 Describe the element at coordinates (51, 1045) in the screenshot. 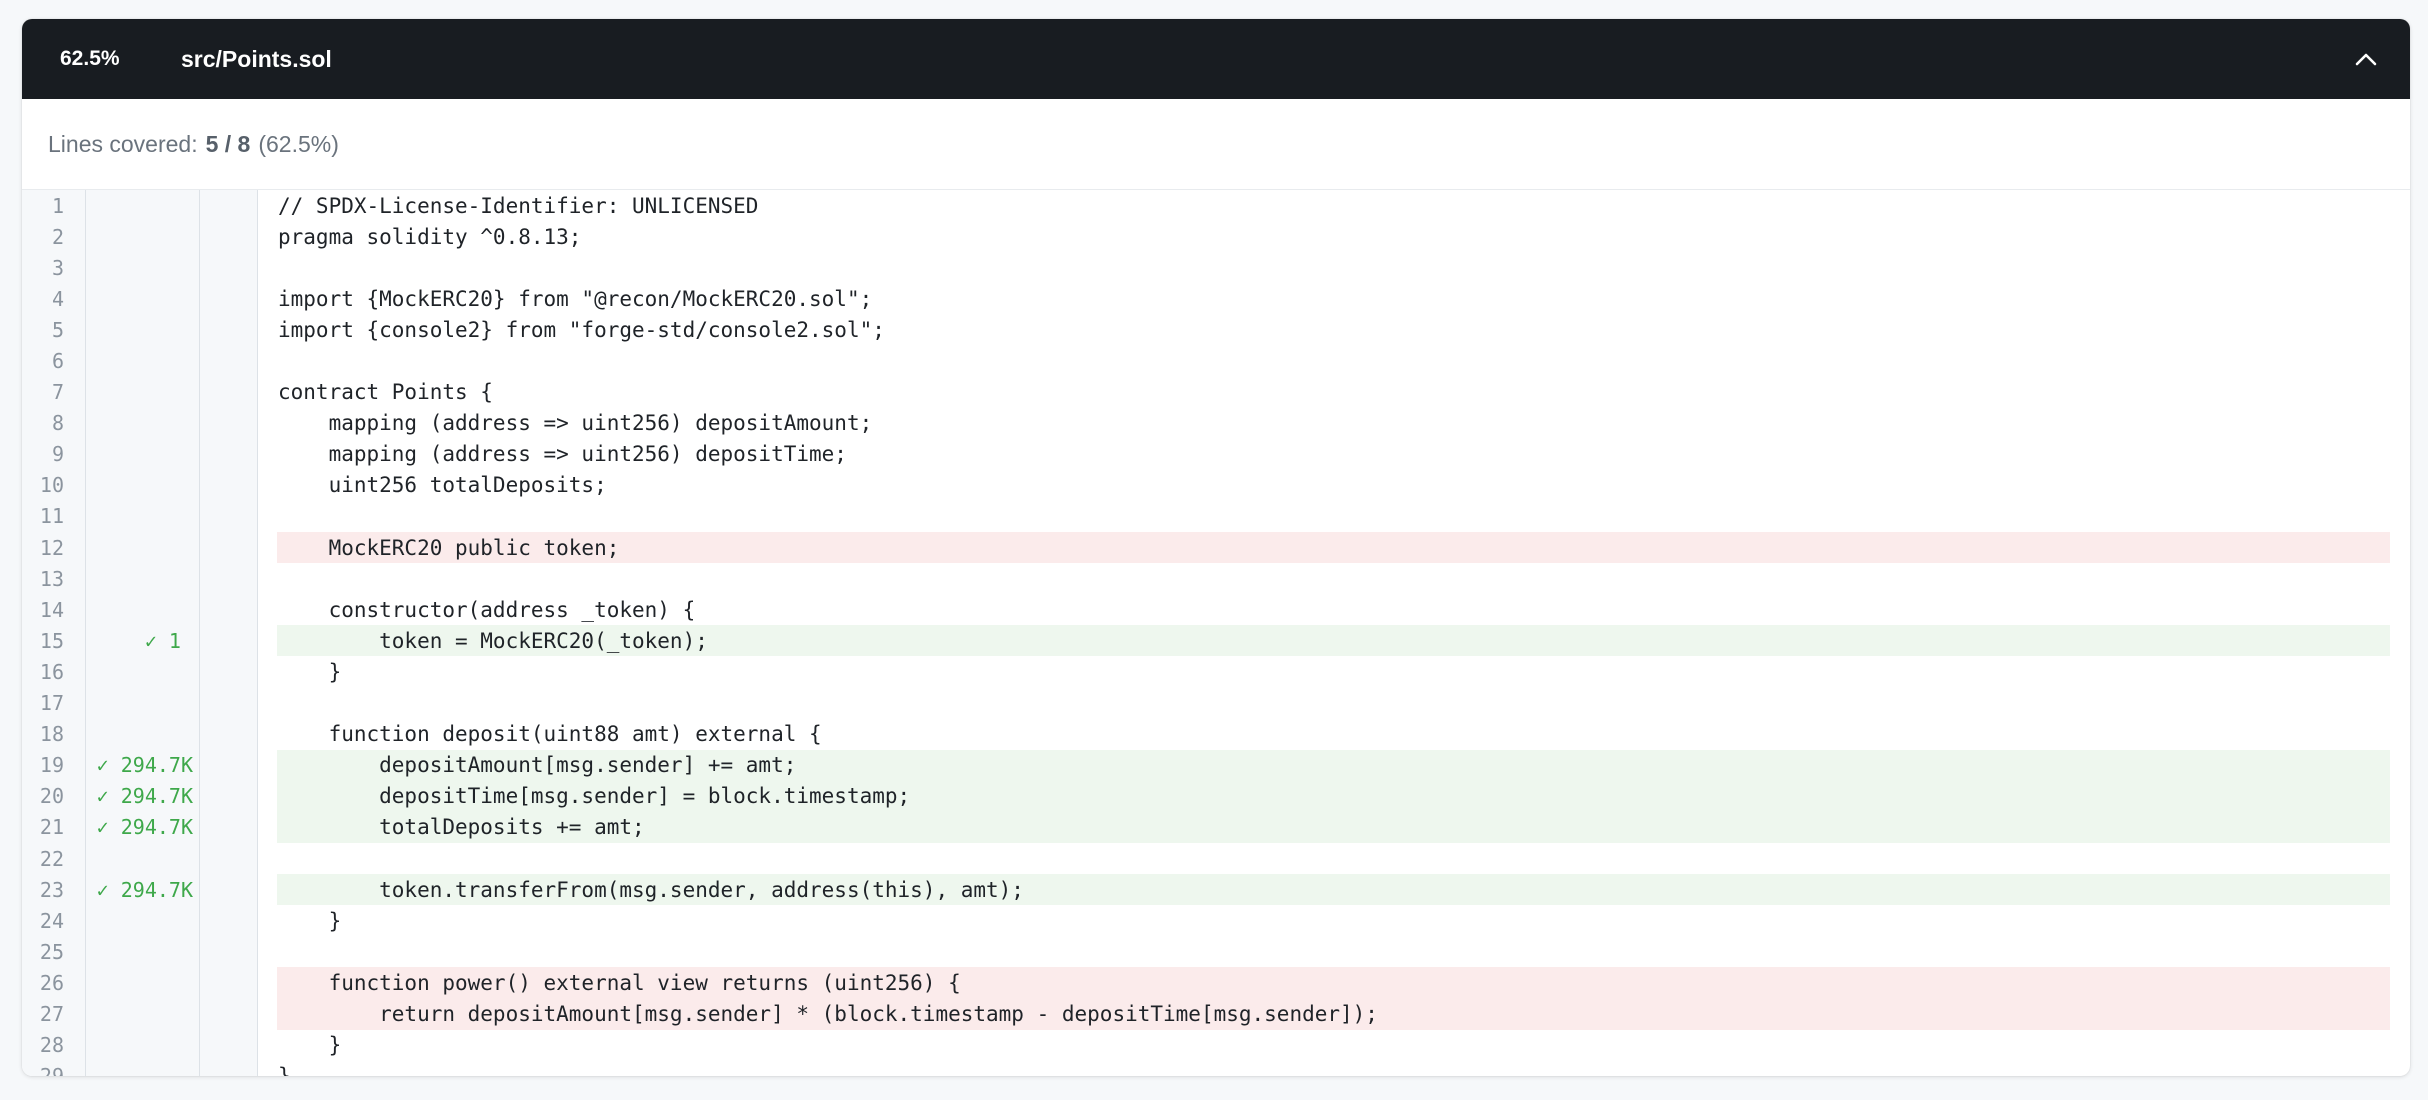

I see `line-number: 28` at that location.